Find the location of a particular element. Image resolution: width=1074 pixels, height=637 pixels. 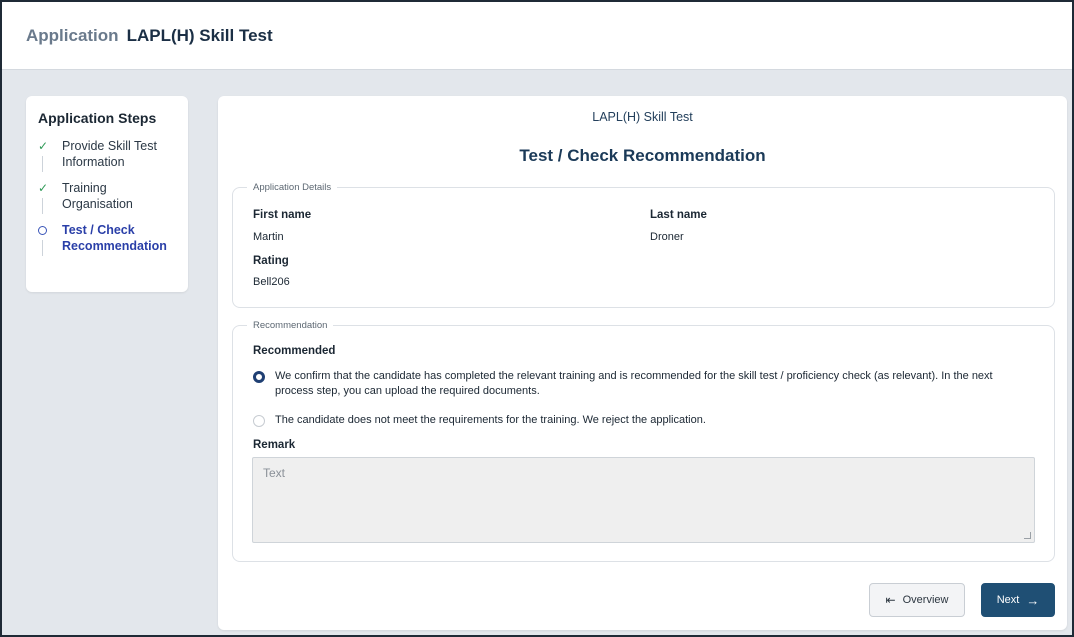

circle-icon is located at coordinates (42, 230).